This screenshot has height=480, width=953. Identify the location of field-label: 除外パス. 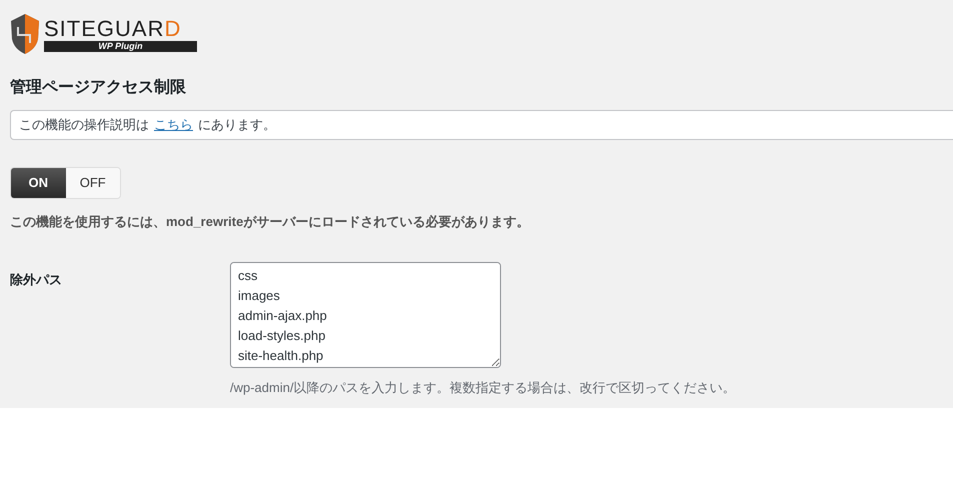
(36, 280).